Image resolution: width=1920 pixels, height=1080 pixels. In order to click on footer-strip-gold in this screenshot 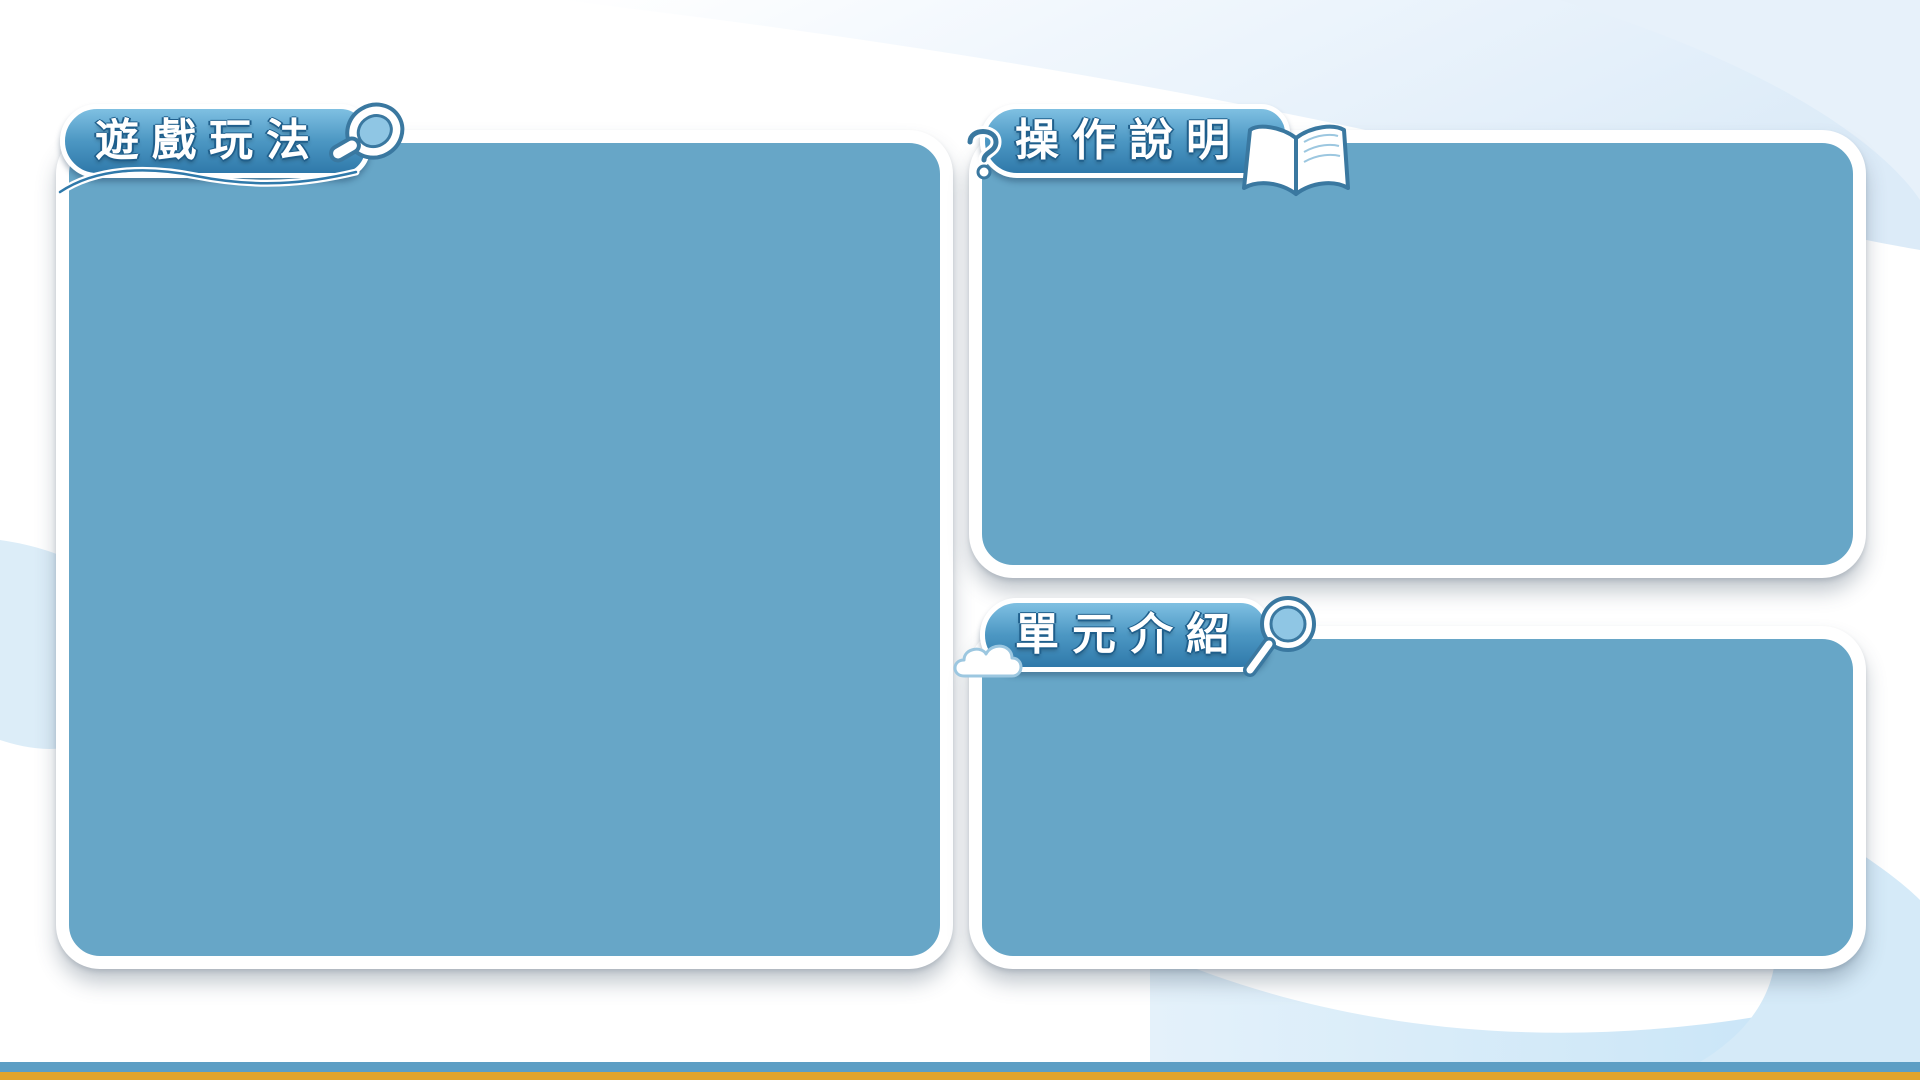, I will do `click(960, 1076)`.